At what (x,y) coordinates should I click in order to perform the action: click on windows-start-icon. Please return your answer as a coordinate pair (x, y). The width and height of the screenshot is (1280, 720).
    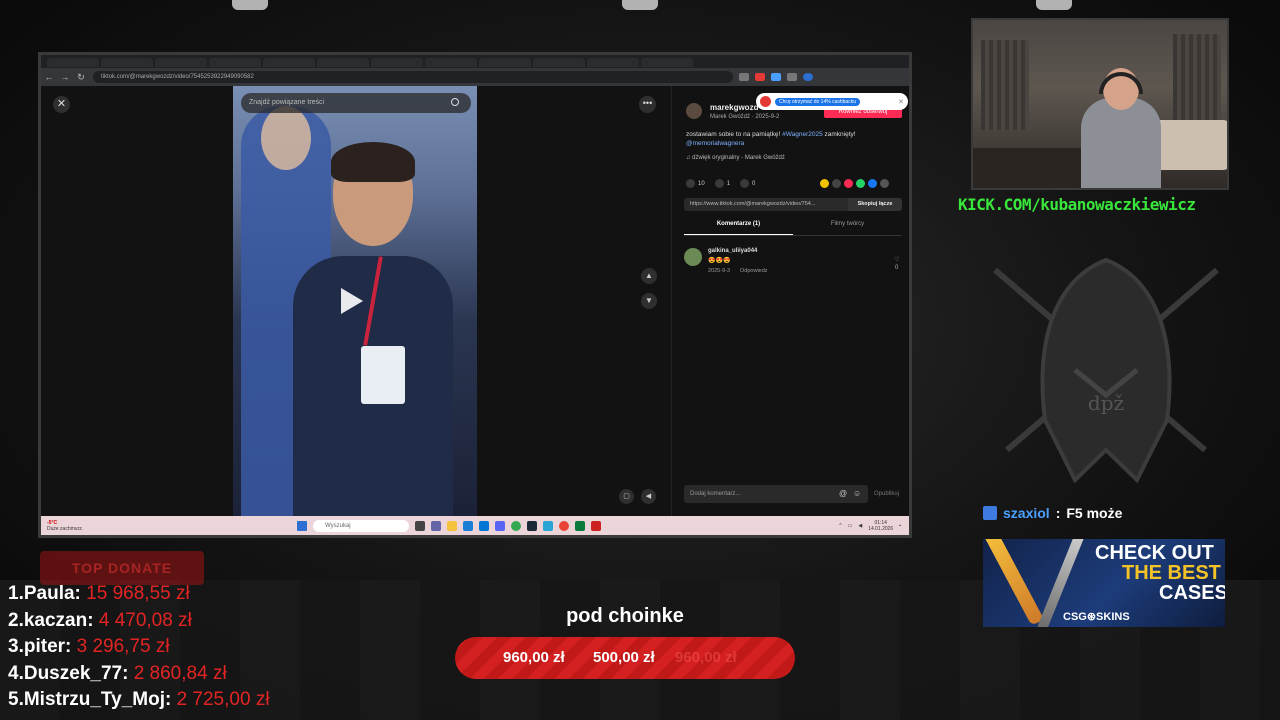
    Looking at the image, I should click on (302, 525).